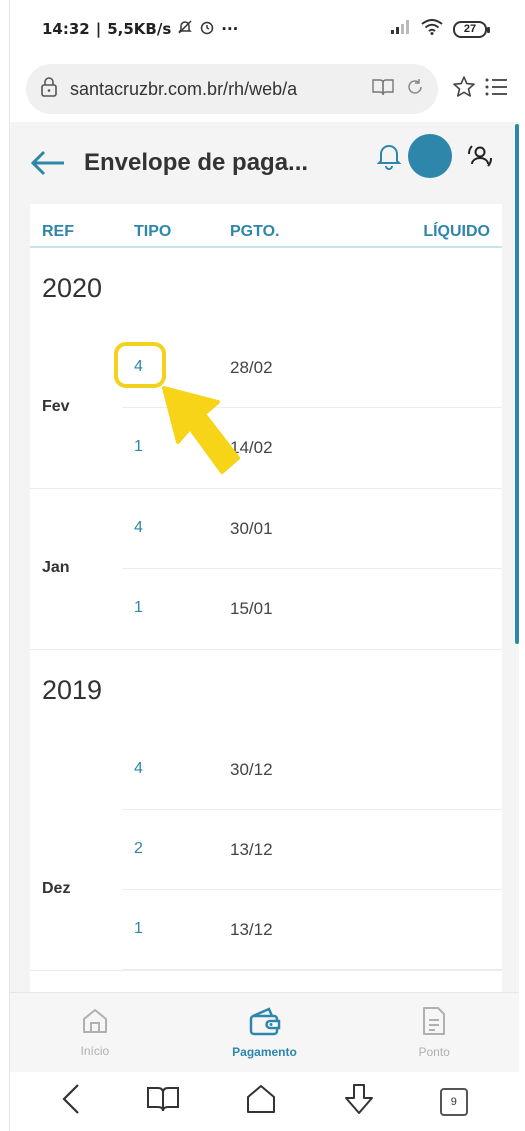 The height and width of the screenshot is (1131, 525). What do you see at coordinates (163, 1101) in the screenshot?
I see `bookmarks-book-icon` at bounding box center [163, 1101].